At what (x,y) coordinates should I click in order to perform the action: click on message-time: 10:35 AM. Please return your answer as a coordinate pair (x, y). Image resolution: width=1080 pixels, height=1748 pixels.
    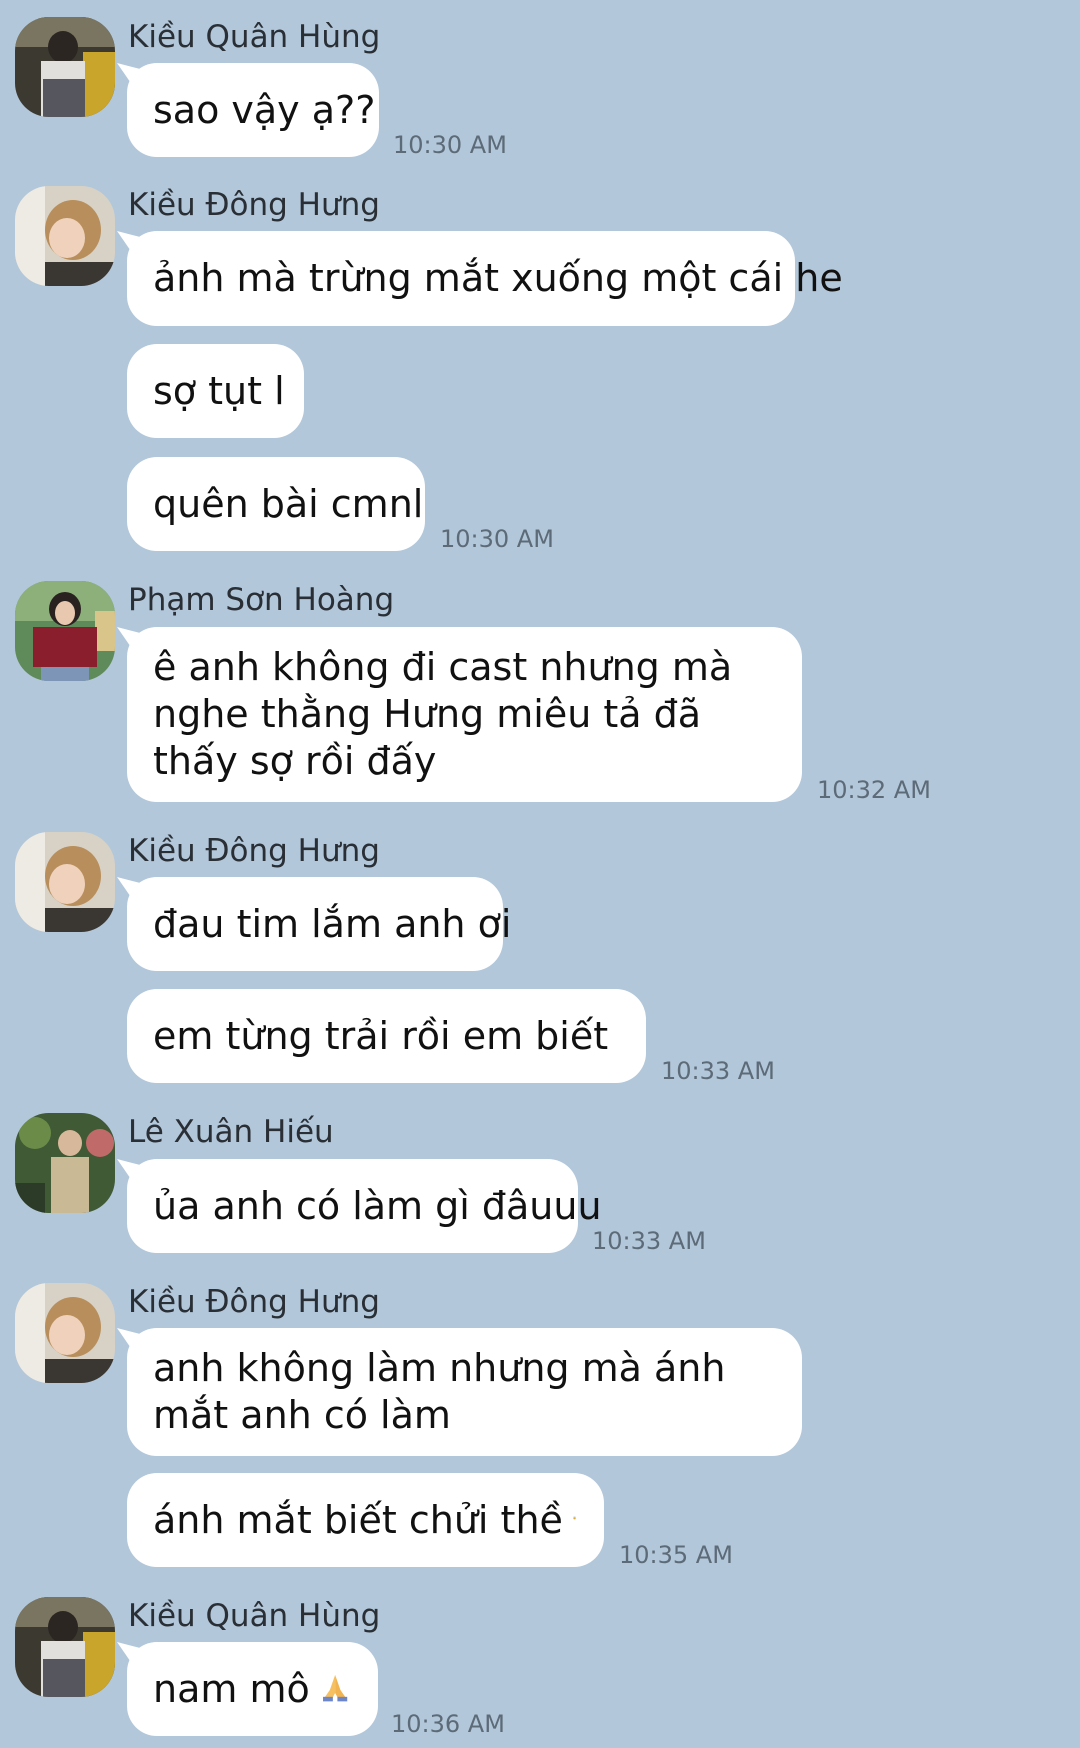
    Looking at the image, I should click on (676, 1555).